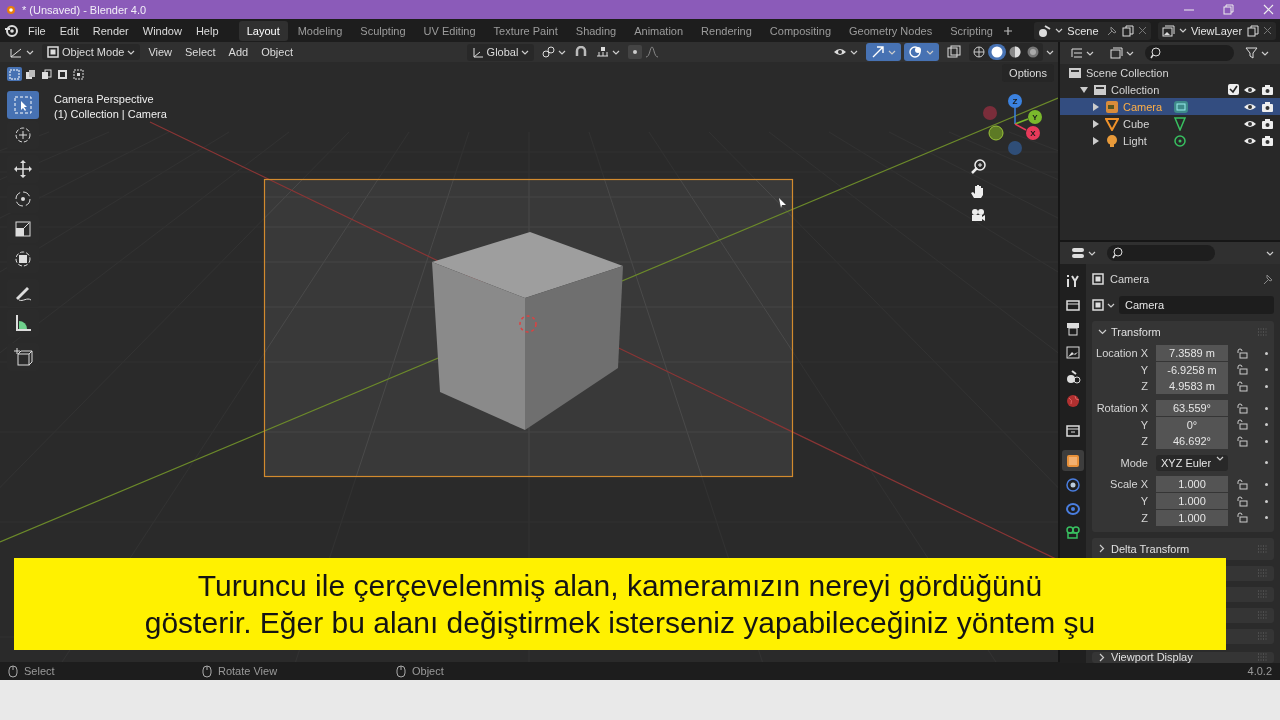 This screenshot has height=720, width=1280. I want to click on menu-item: Object, so click(277, 52).